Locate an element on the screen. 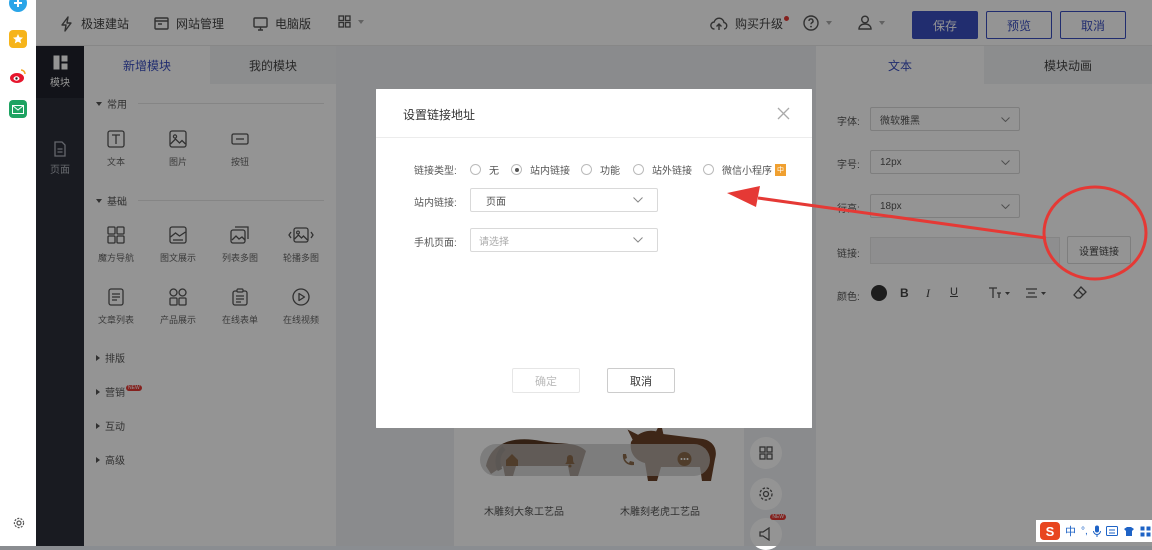 This screenshot has height=550, width=1152. quick-build-menu: 极速建站 is located at coordinates (94, 23).